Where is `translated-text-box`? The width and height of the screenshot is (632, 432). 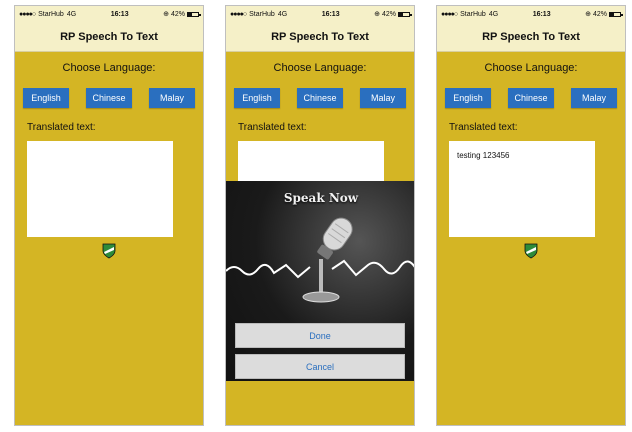 translated-text-box is located at coordinates (100, 189).